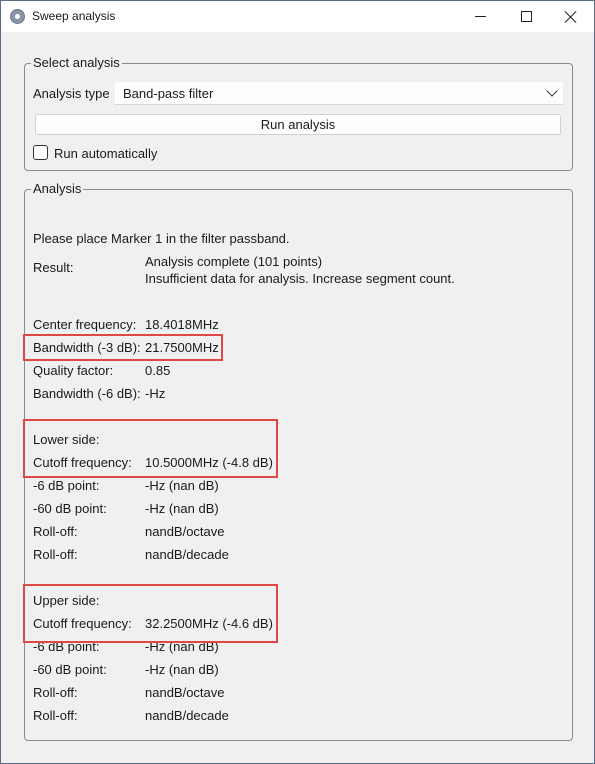  Describe the element at coordinates (158, 370) in the screenshot. I see `quality-factor-value: 0.85` at that location.